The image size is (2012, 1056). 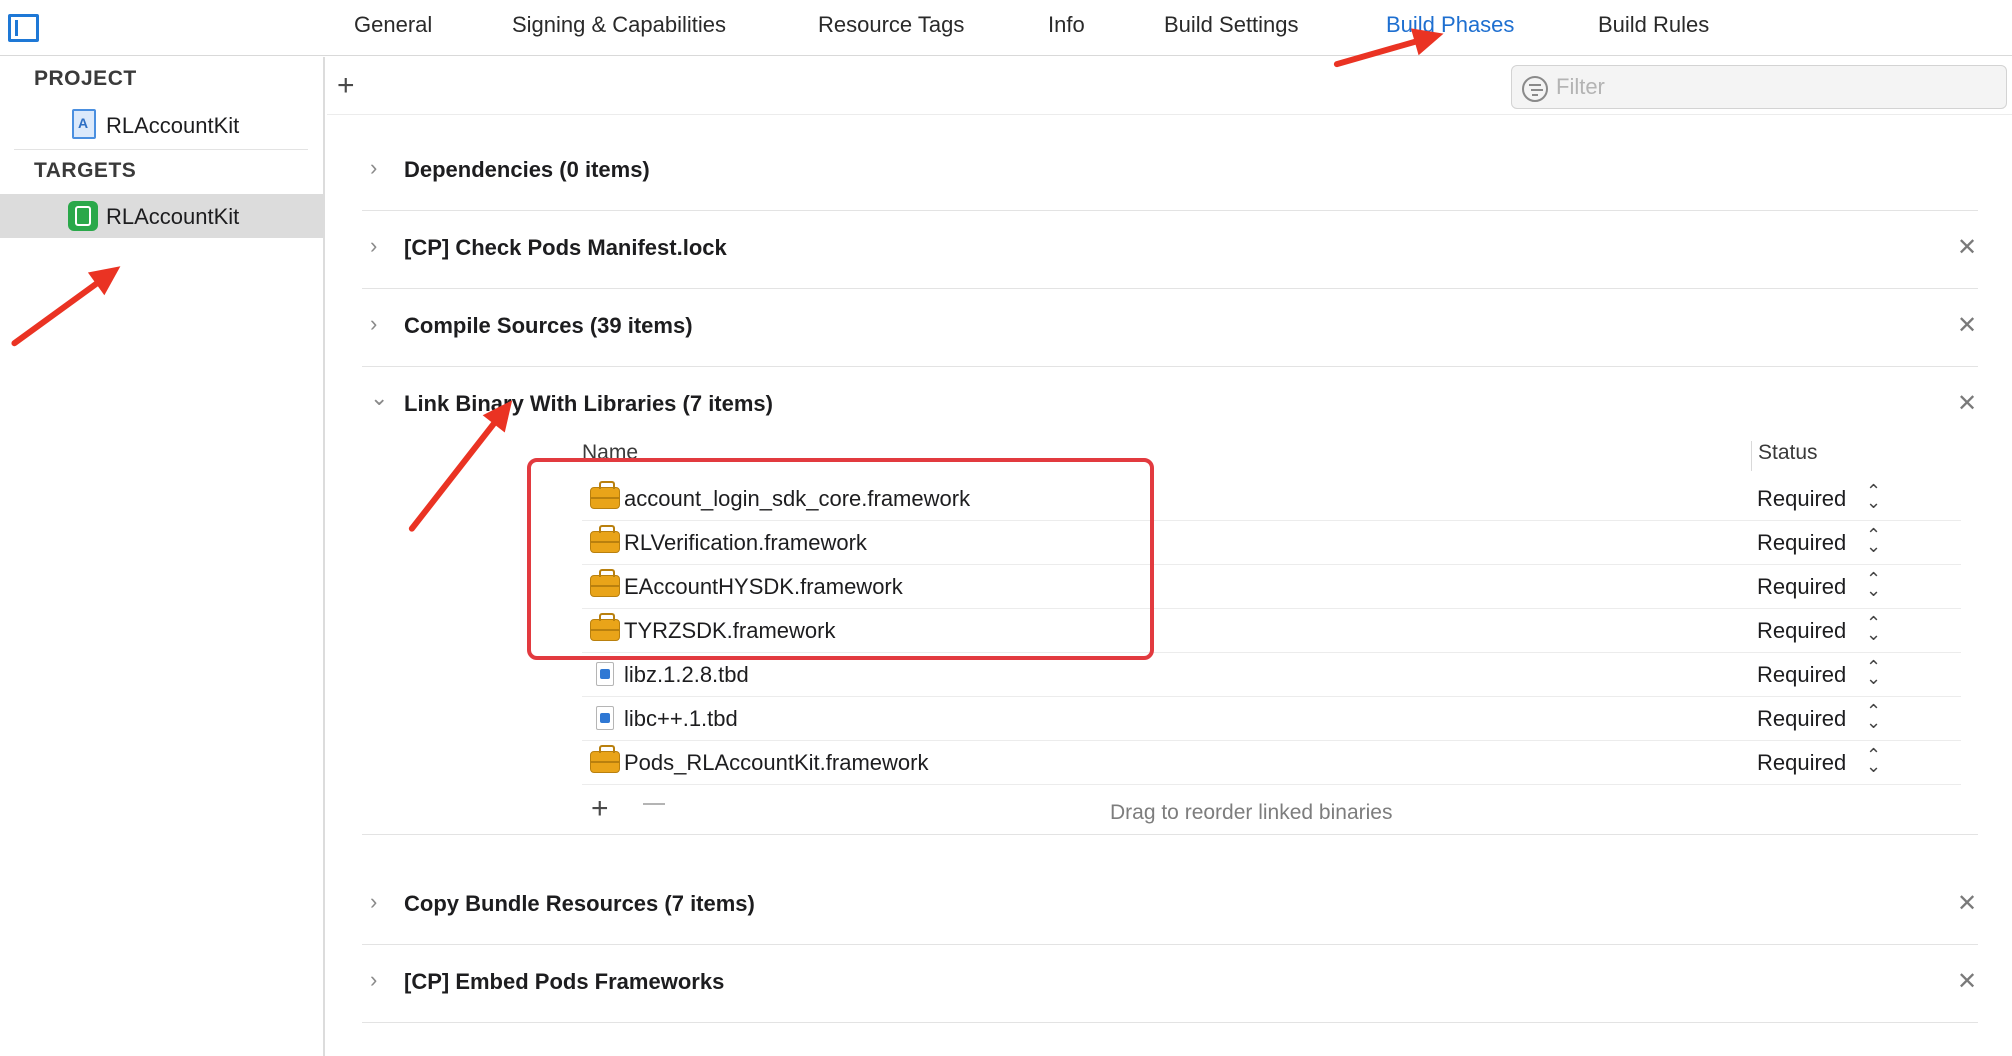 What do you see at coordinates (527, 170) in the screenshot?
I see `phase-title: Dependencies (0 items)` at bounding box center [527, 170].